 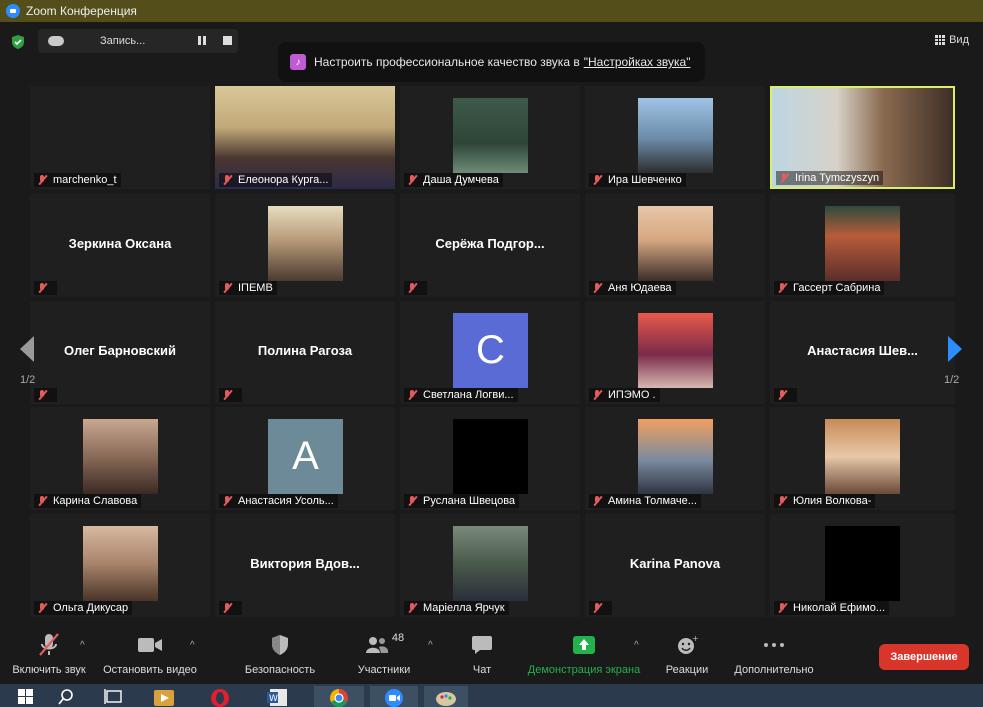 I want to click on page-indicator-right: 1/2, so click(x=952, y=380).